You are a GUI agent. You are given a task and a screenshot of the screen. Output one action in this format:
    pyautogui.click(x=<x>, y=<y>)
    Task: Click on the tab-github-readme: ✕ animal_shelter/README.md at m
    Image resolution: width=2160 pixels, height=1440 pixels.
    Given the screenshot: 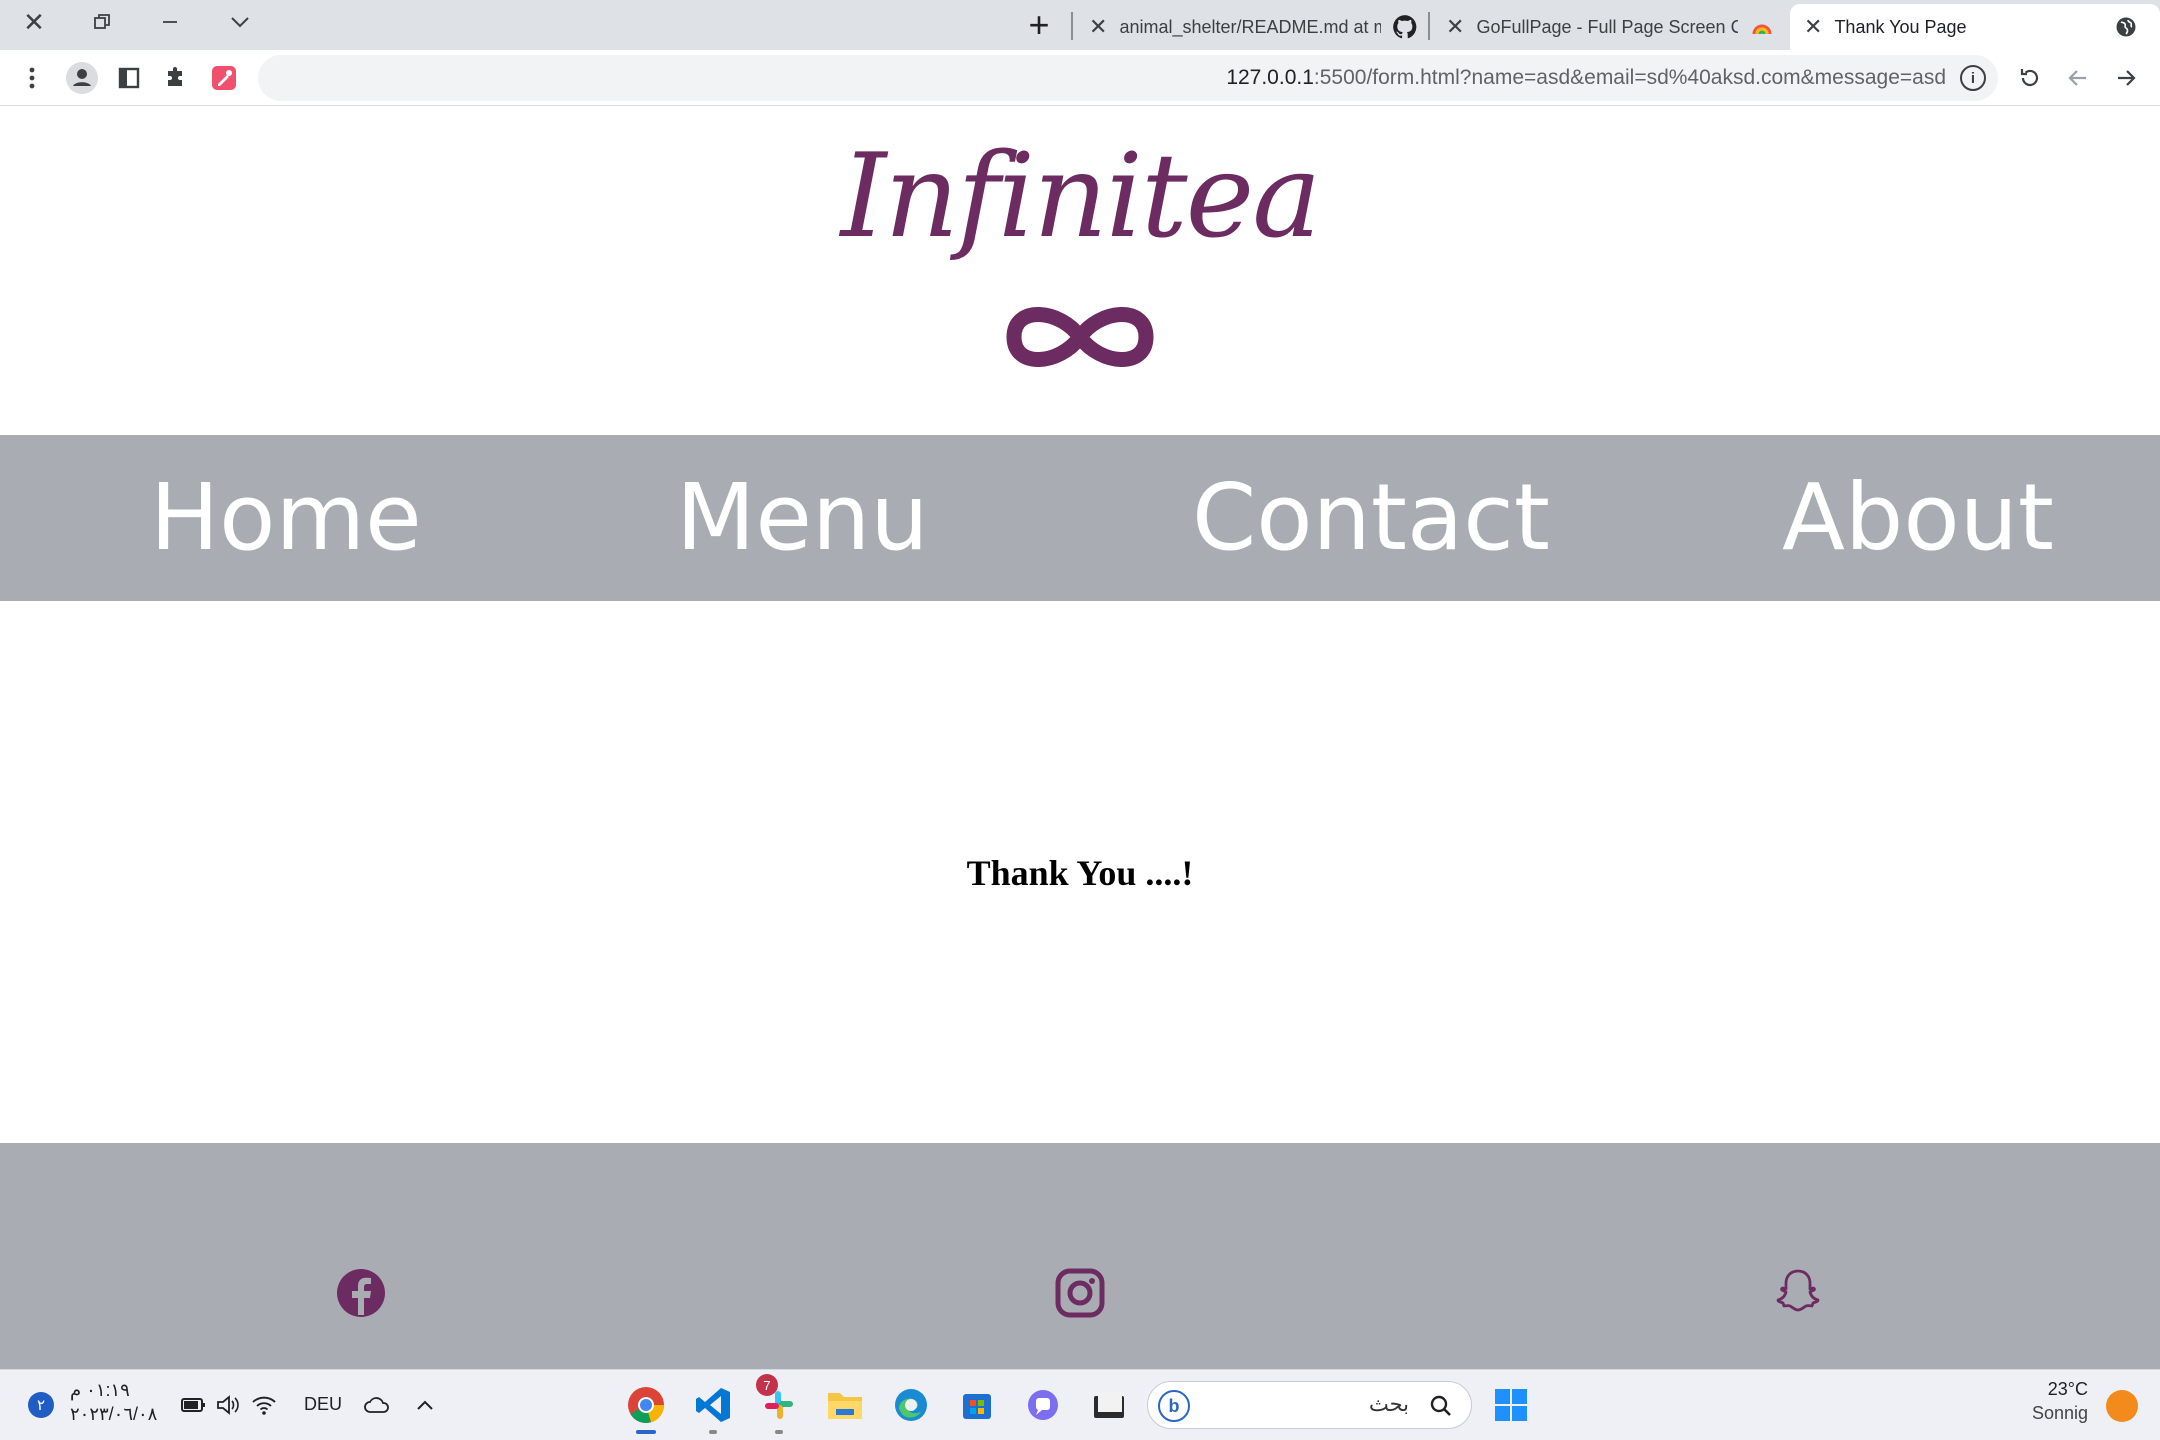 What is the action you would take?
    pyautogui.click(x=1247, y=27)
    